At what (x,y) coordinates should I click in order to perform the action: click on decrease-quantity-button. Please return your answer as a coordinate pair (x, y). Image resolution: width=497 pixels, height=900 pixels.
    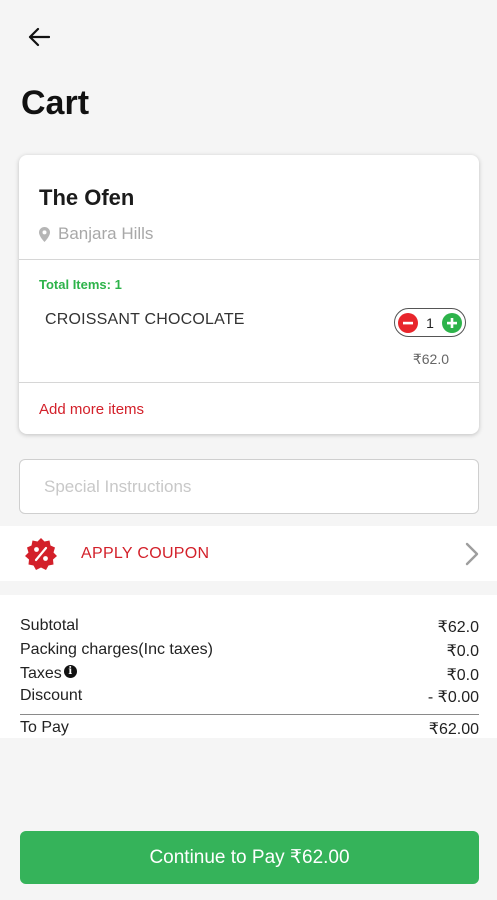
    Looking at the image, I should click on (408, 322).